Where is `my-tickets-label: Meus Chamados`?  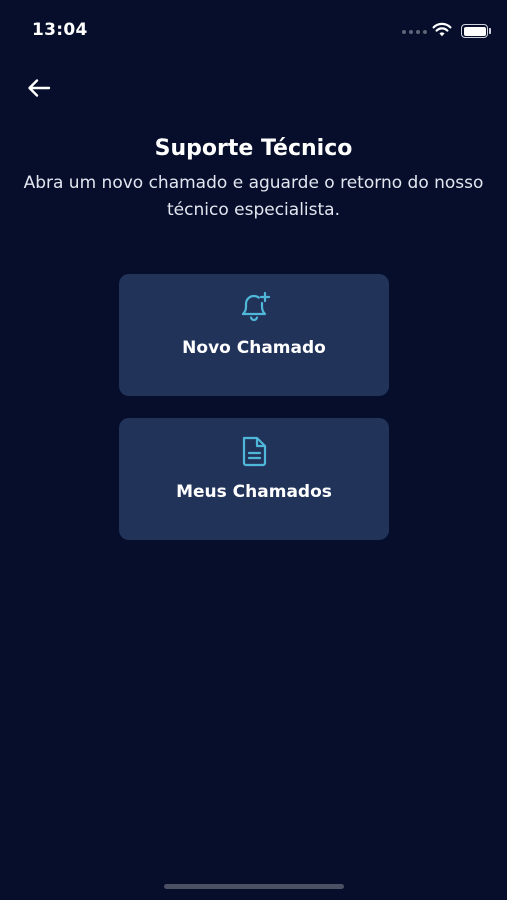 my-tickets-label: Meus Chamados is located at coordinates (254, 492).